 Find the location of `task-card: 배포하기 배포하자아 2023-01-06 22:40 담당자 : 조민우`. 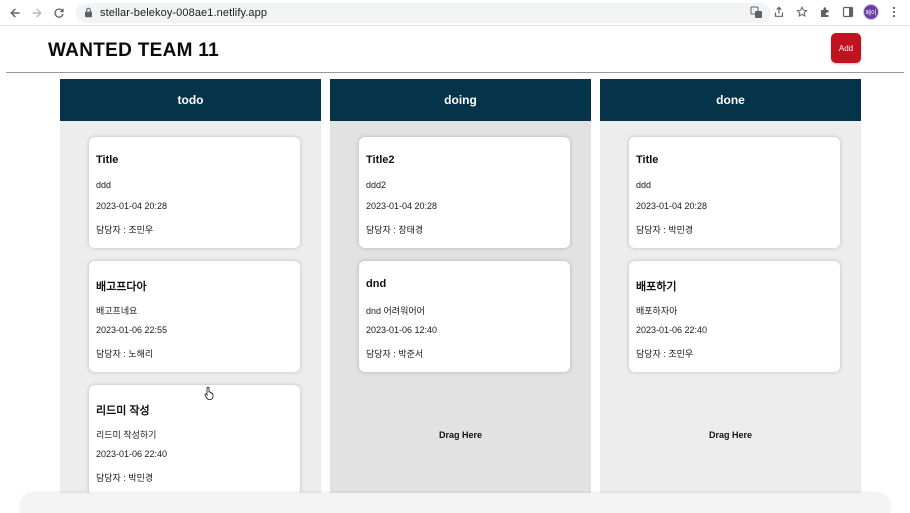

task-card: 배포하기 배포하자아 2023-01-06 22:40 담당자 : 조민우 is located at coordinates (734, 316).